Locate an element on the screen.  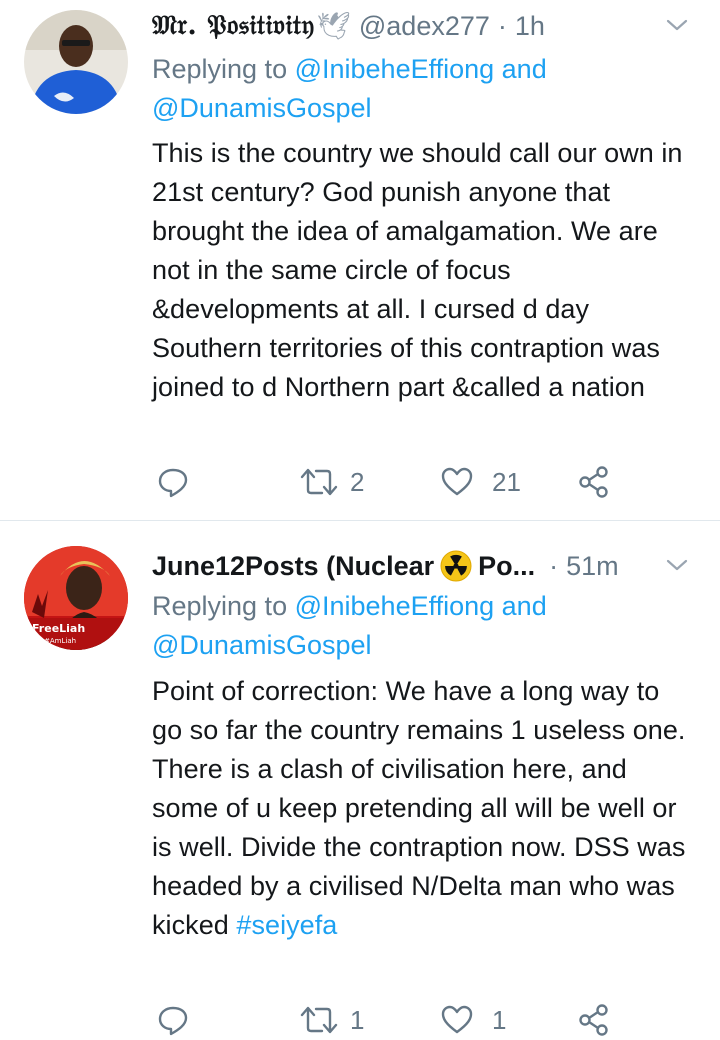
avatar-subtext: #AmLiah is located at coordinates (60, 641).